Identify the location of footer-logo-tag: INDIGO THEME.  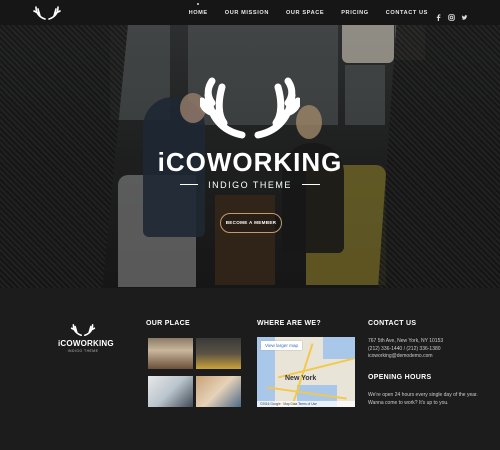
(83, 351).